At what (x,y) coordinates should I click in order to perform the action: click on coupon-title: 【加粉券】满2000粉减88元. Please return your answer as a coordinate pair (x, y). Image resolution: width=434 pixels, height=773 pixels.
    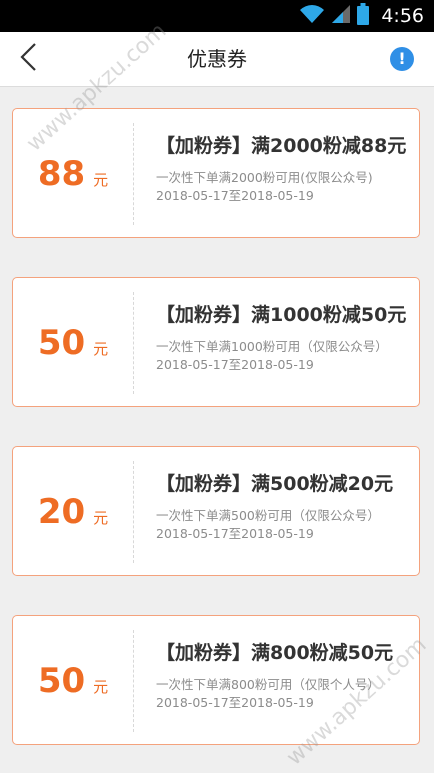
    Looking at the image, I should click on (281, 146).